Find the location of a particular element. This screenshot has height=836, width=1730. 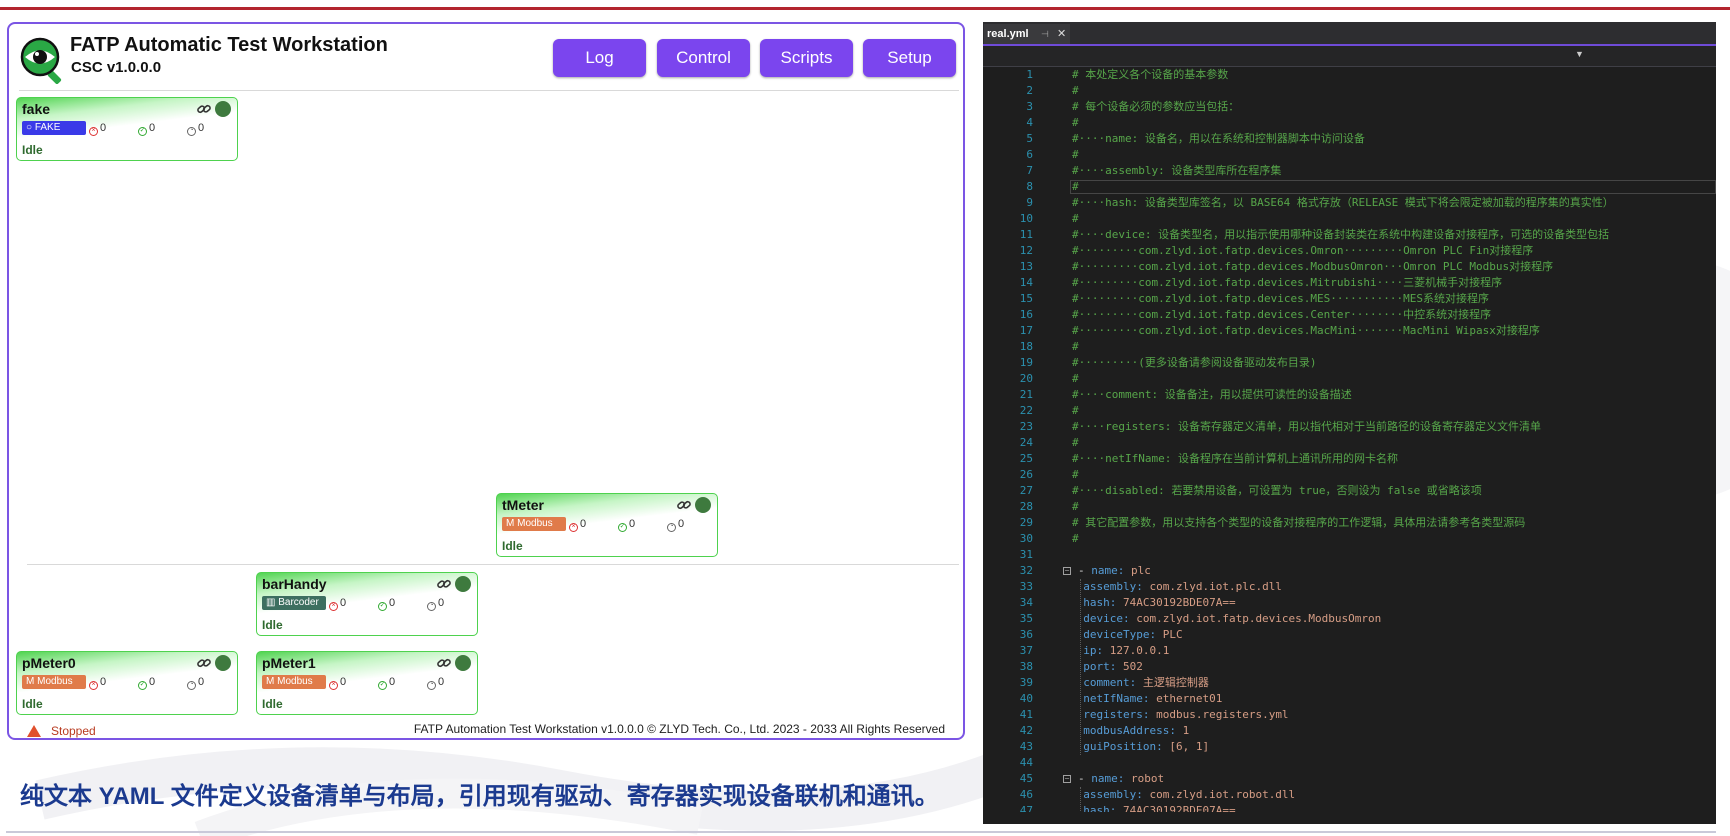

file-tab: real.yml ⊣ ✕ is located at coordinates (1027, 34).